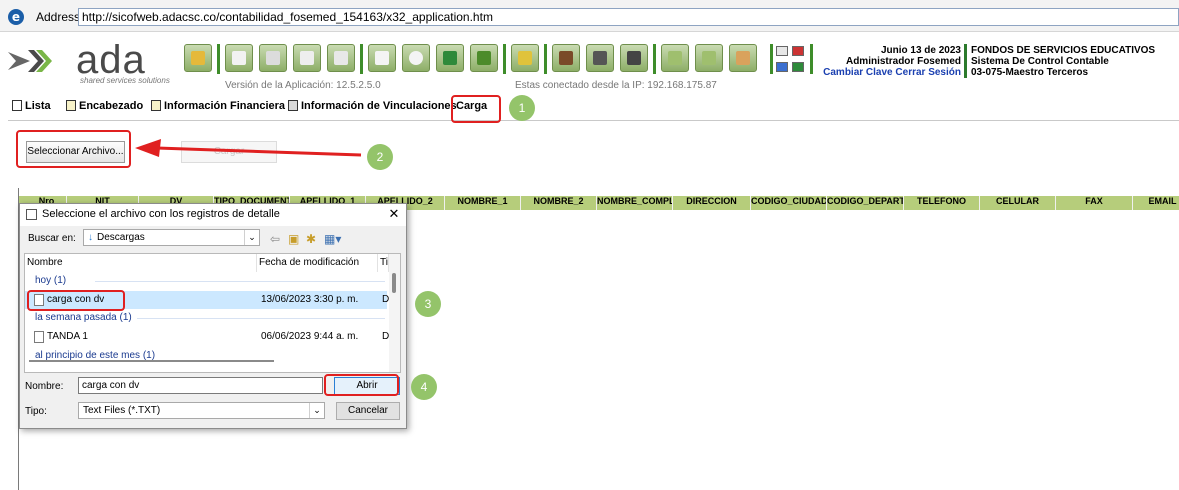  What do you see at coordinates (525, 58) in the screenshot?
I see `lock-icon` at bounding box center [525, 58].